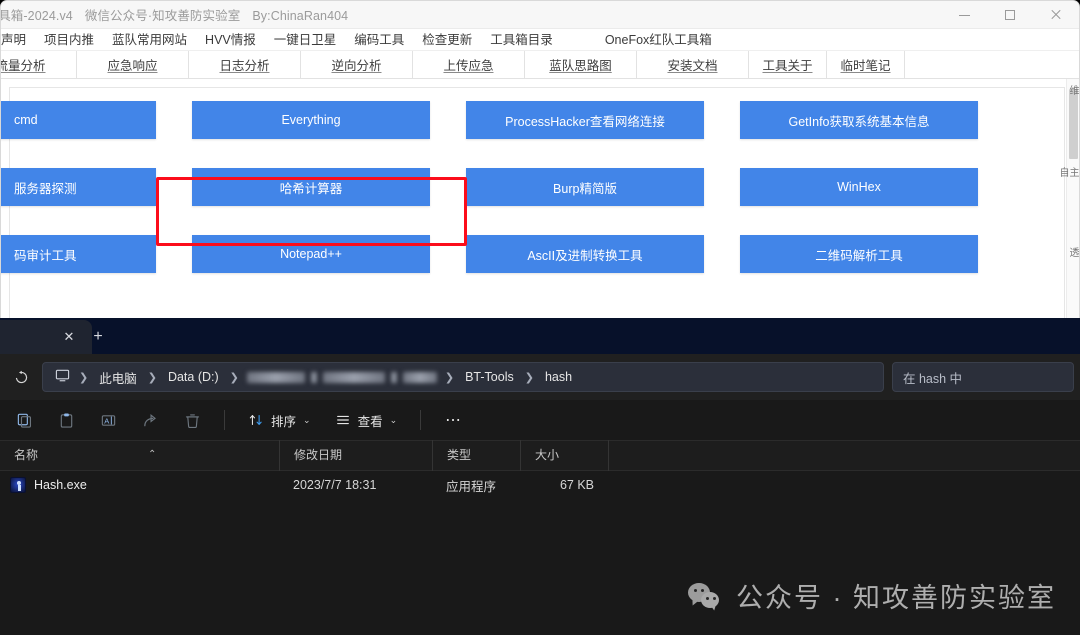 Image resolution: width=1080 pixels, height=635 pixels. I want to click on tool-button-notepadpp: Notepad++, so click(311, 254).